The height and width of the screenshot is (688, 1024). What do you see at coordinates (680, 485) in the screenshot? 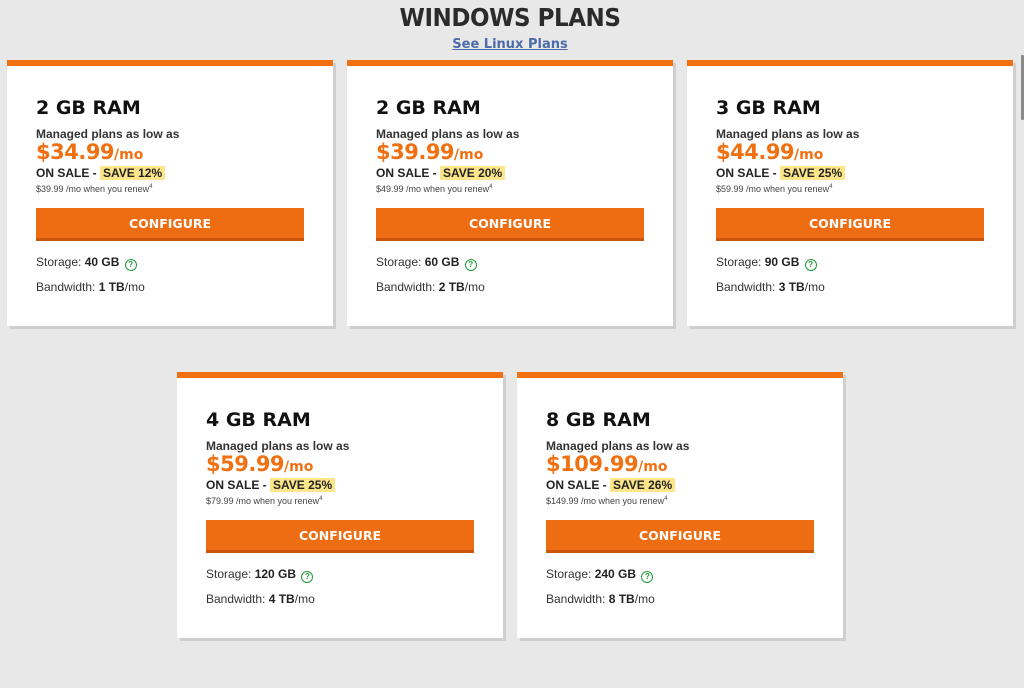
I see `sale-line: ON SALE - SAVE 26%` at bounding box center [680, 485].